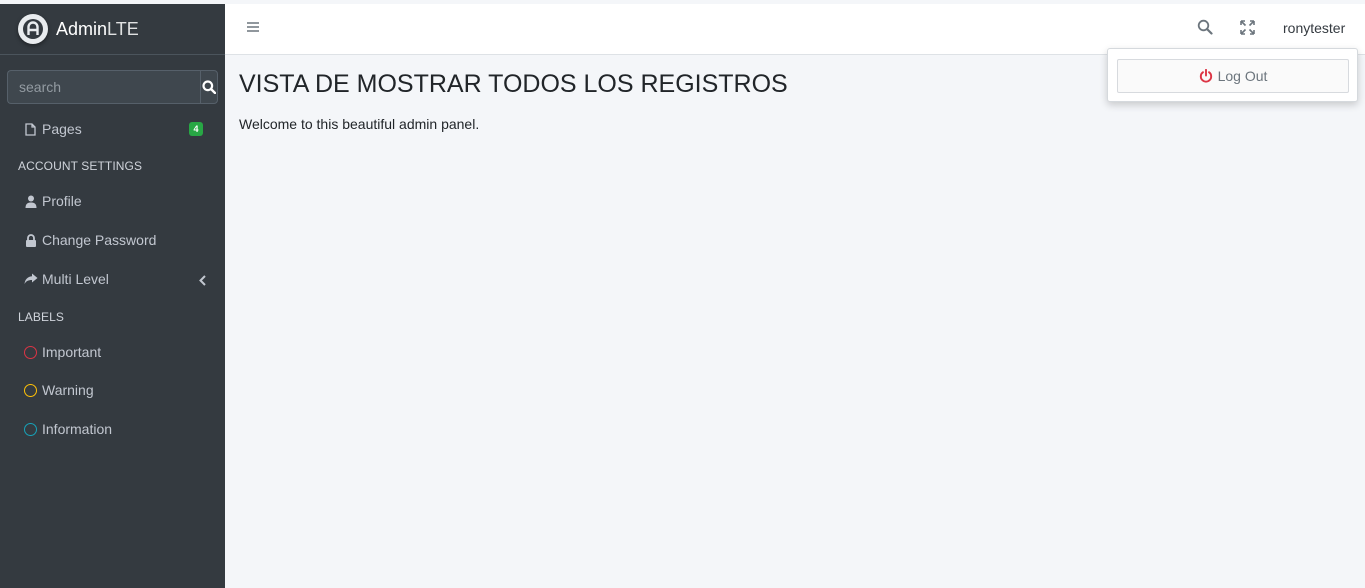 The image size is (1365, 588). I want to click on sidebar-search-button, so click(209, 87).